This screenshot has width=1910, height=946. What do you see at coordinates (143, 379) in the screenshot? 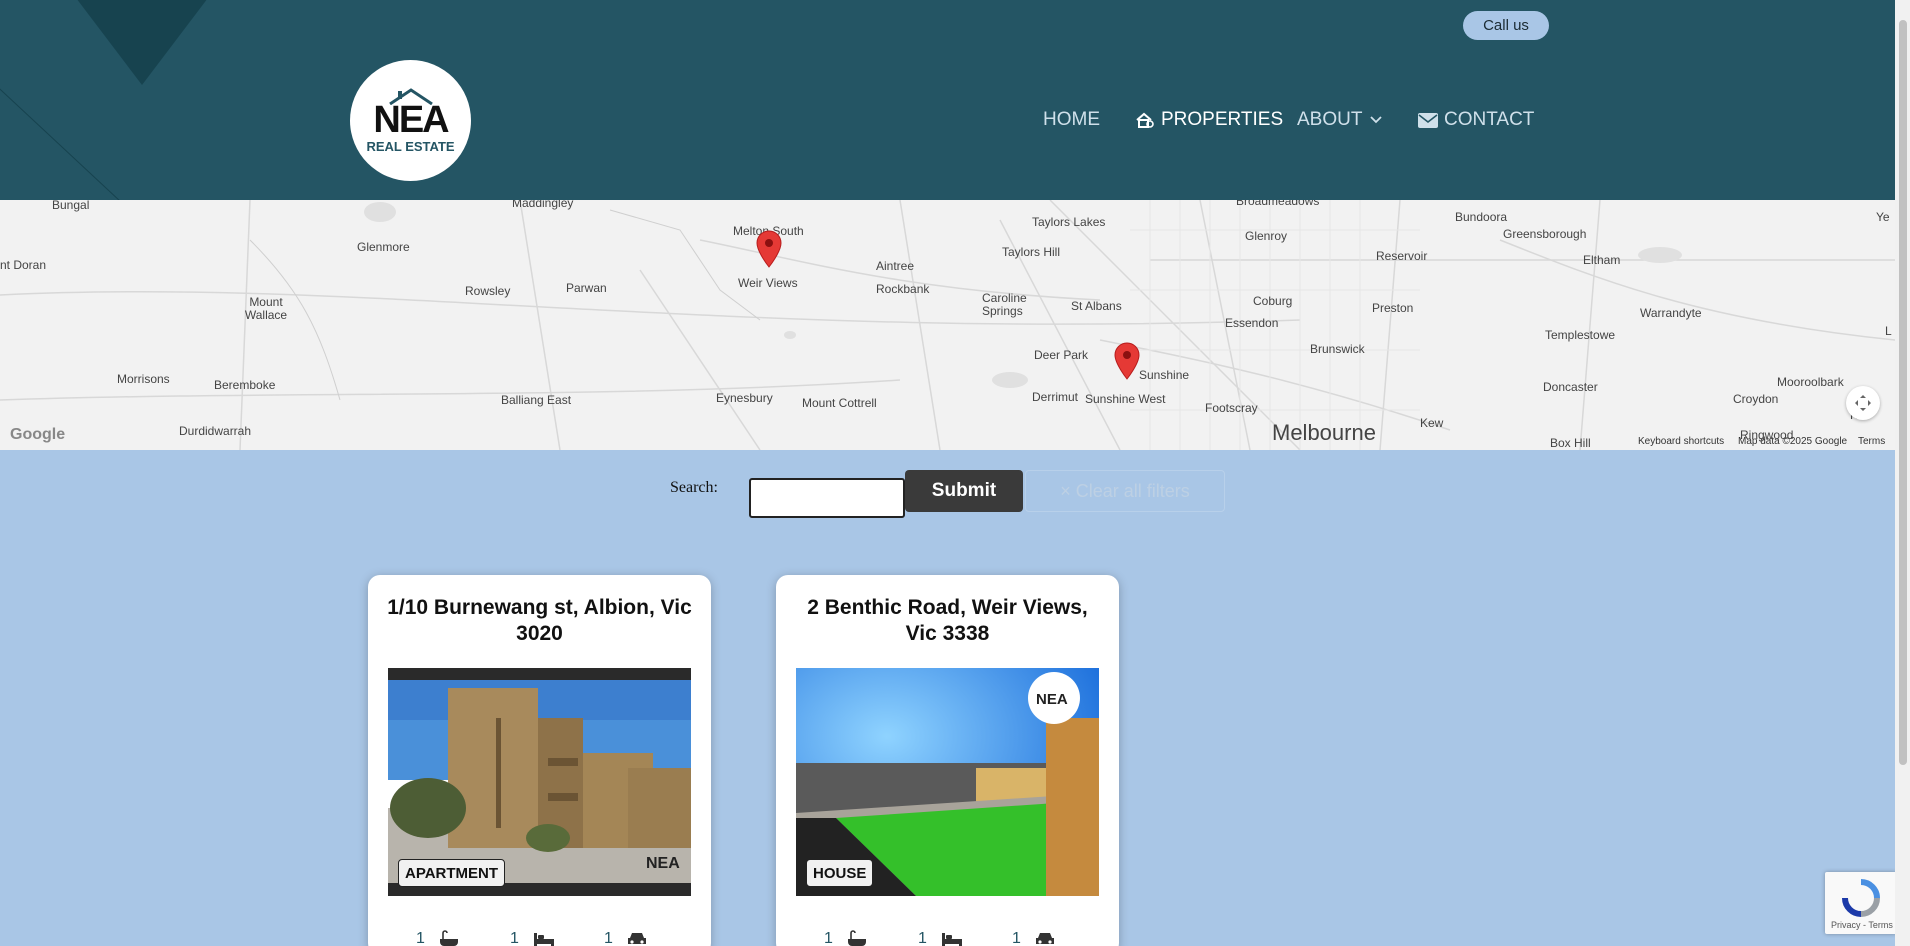
I see `place-label: Morrisons` at bounding box center [143, 379].